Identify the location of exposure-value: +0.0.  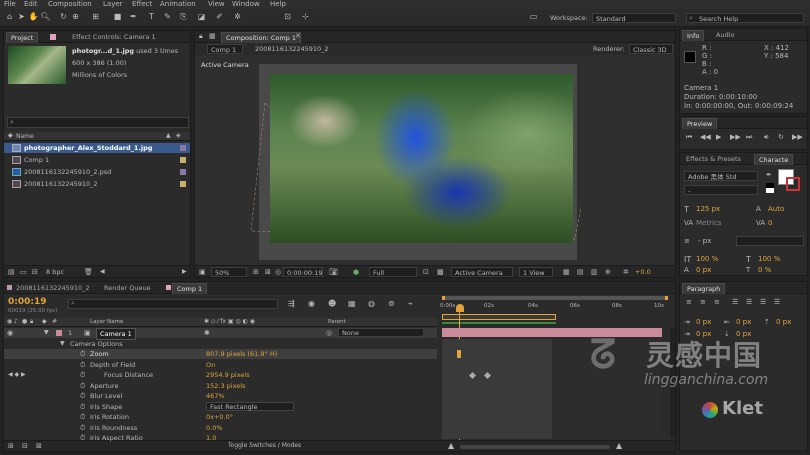
(643, 272).